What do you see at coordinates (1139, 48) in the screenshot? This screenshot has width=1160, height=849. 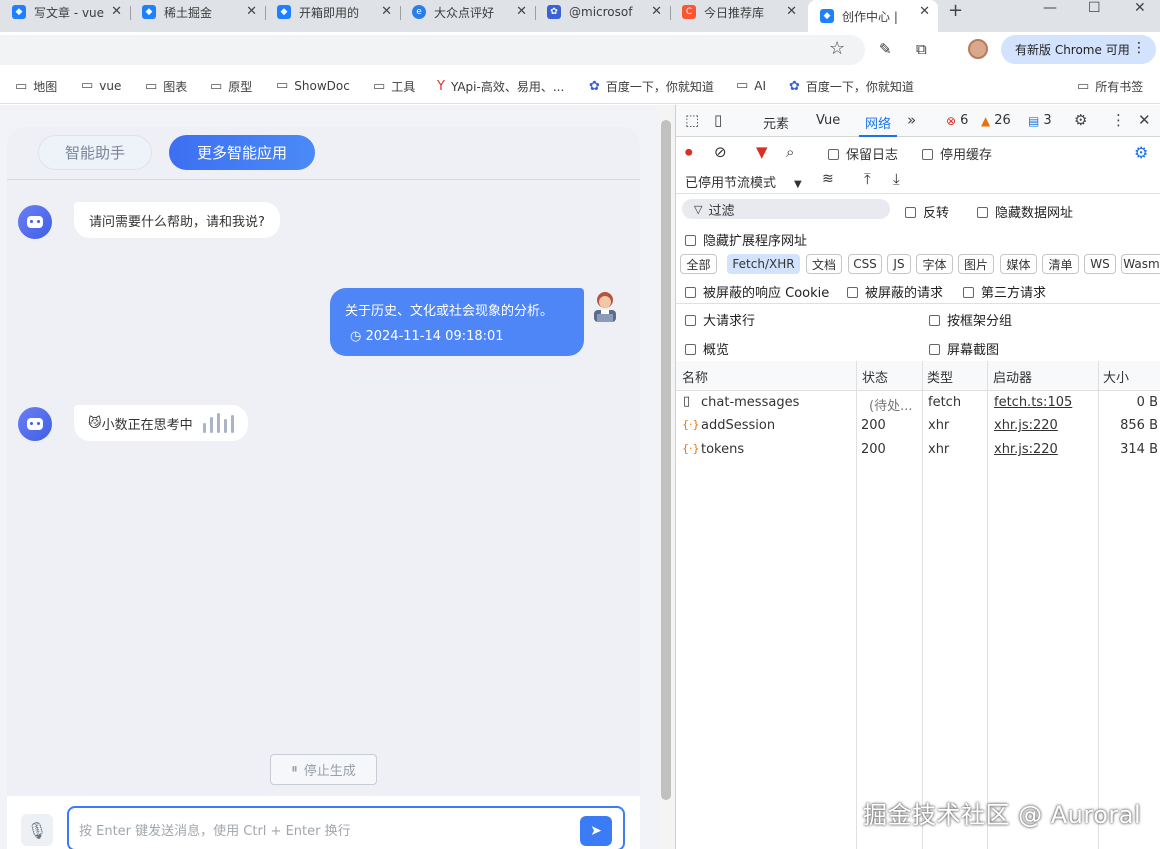 I see `menu-icon: ⋮` at bounding box center [1139, 48].